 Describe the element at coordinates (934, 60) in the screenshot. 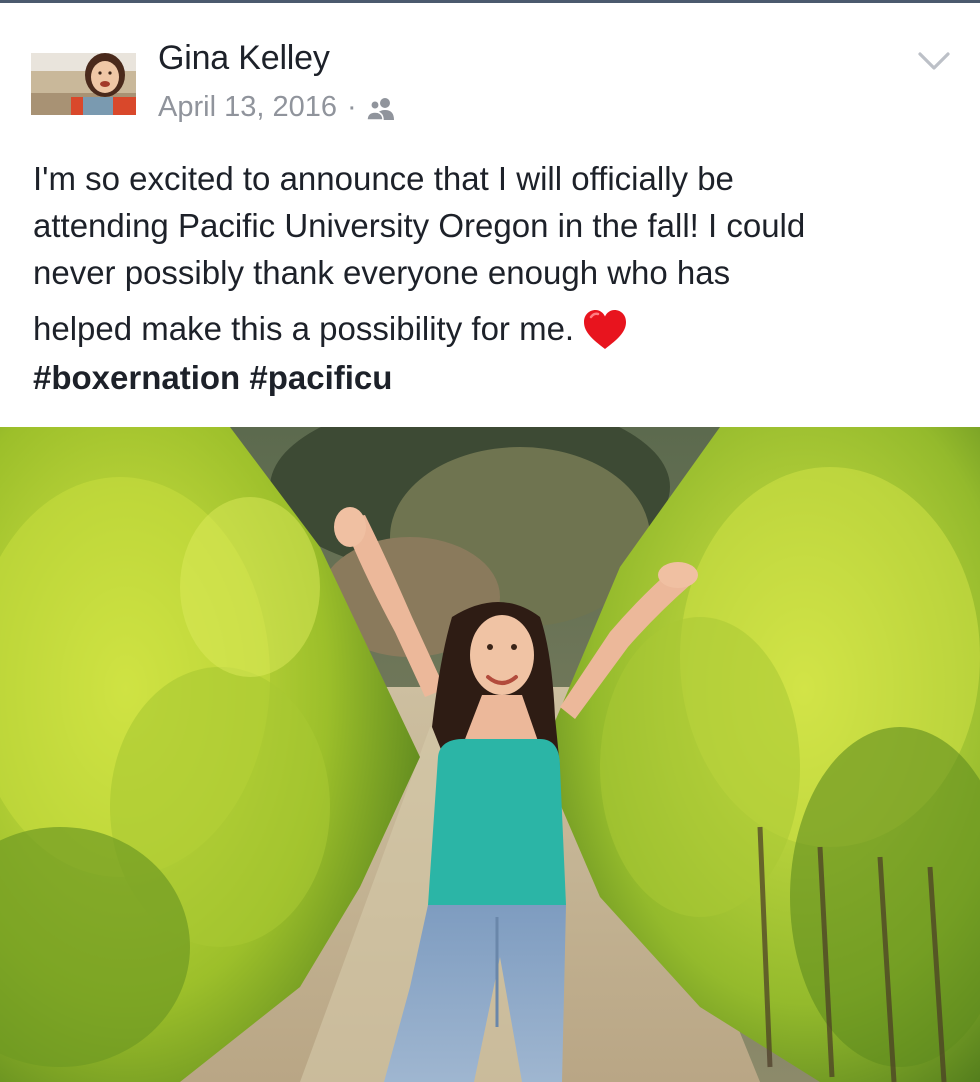

I see `chevron-down-icon` at that location.